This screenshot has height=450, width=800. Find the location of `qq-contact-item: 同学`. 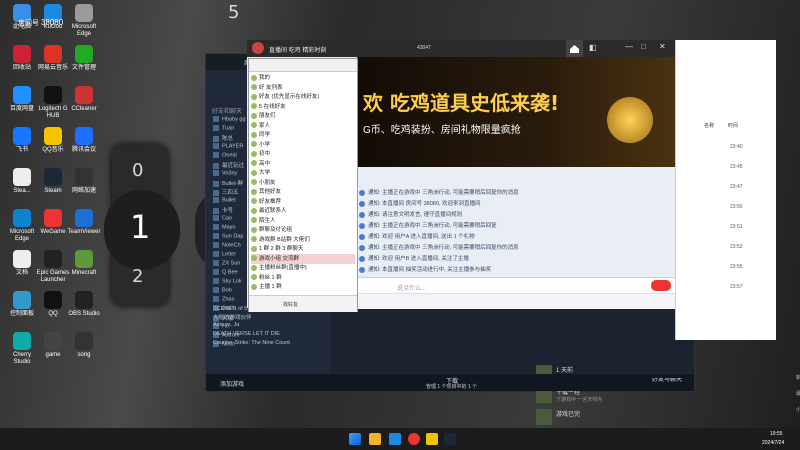

qq-contact-item: 同学 is located at coordinates (303, 135).